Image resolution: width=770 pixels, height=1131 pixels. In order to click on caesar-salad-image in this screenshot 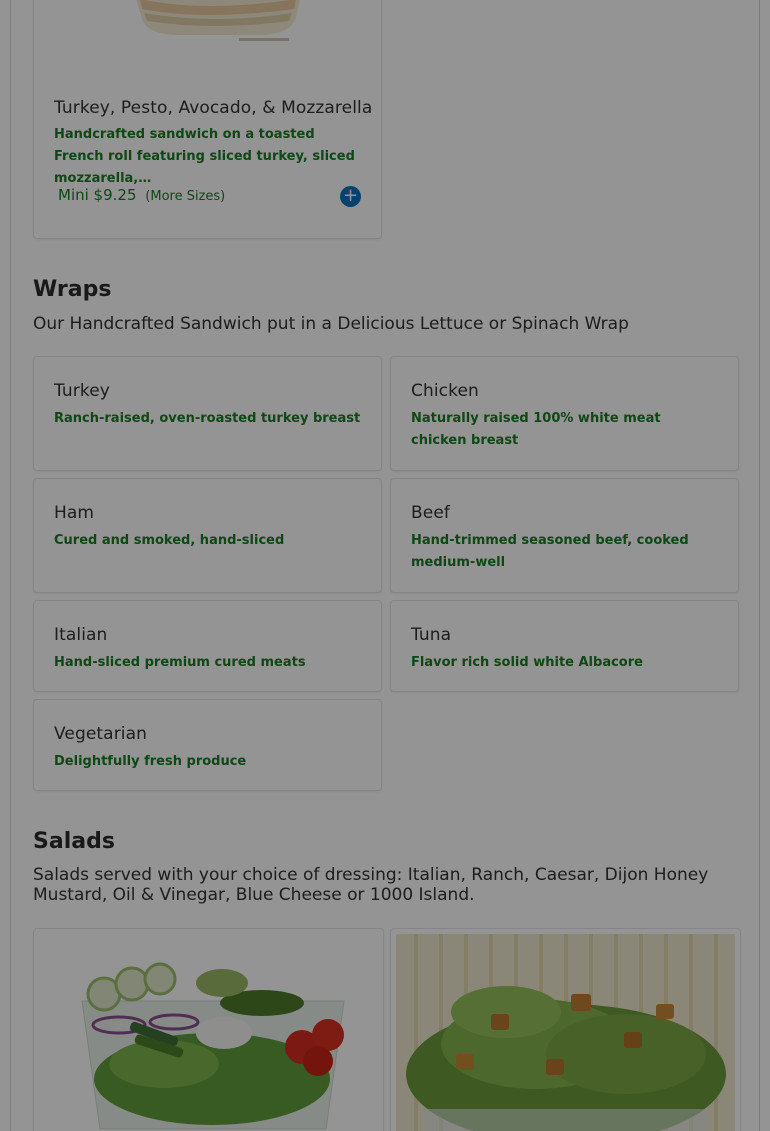, I will do `click(565, 1032)`.